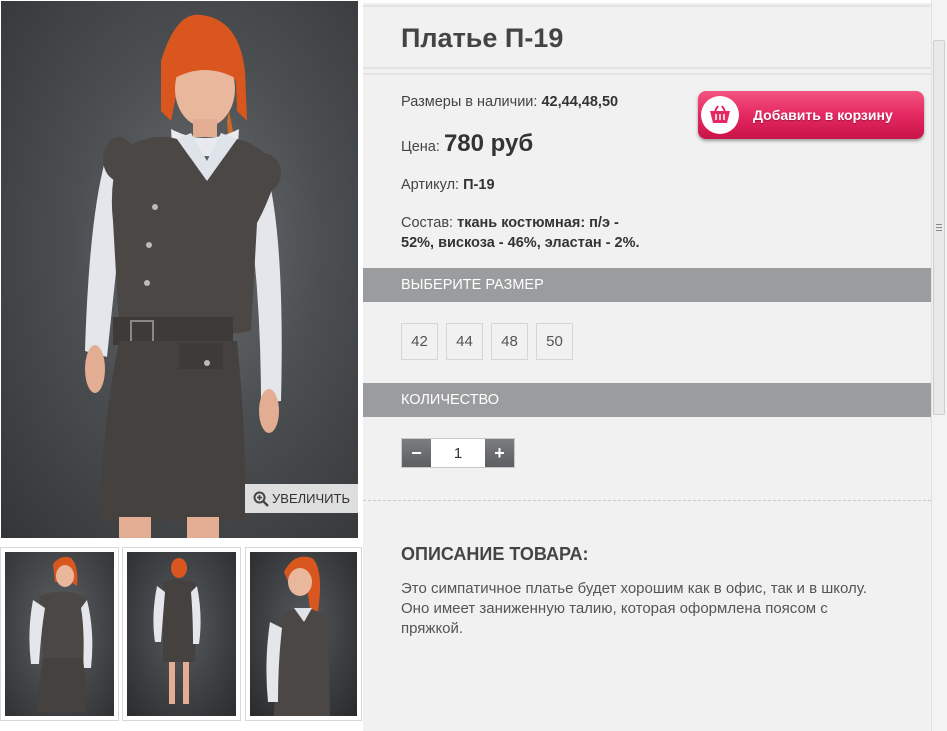 This screenshot has width=947, height=731. What do you see at coordinates (647, 74) in the screenshot?
I see `divider` at bounding box center [647, 74].